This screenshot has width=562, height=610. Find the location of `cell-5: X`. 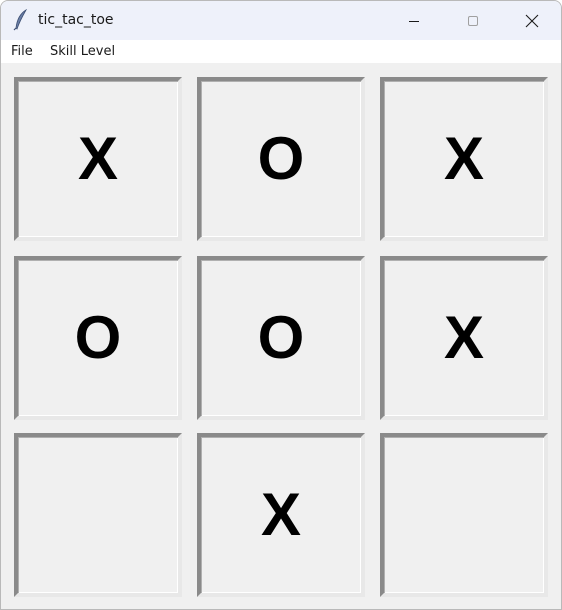

cell-5: X is located at coordinates (464, 338).